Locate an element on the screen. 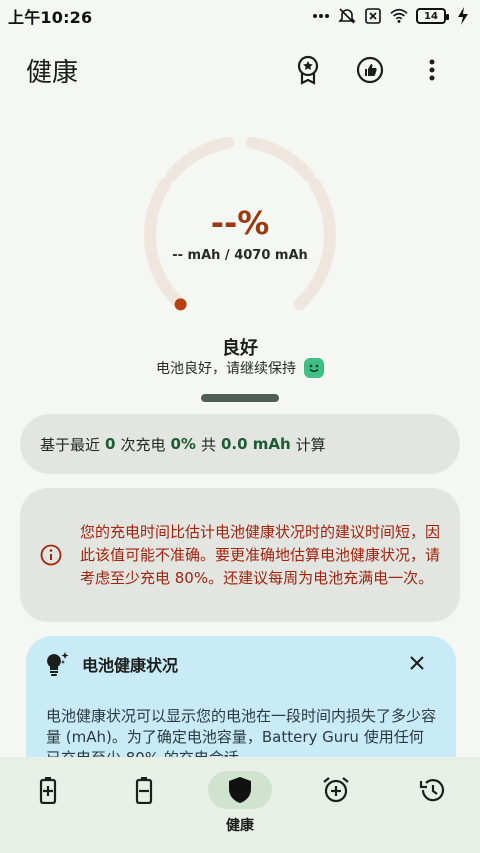 The width and height of the screenshot is (480, 853). stats-total-text: 共 is located at coordinates (208, 444).